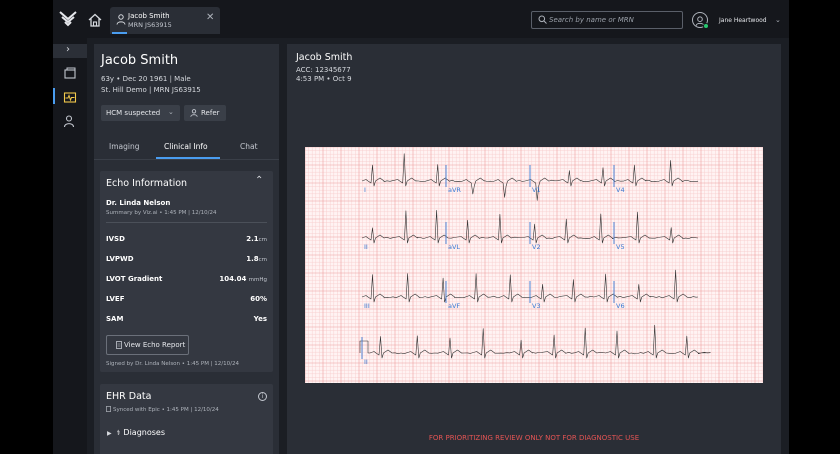 The height and width of the screenshot is (454, 840). What do you see at coordinates (70, 121) in the screenshot?
I see `person-icon` at bounding box center [70, 121].